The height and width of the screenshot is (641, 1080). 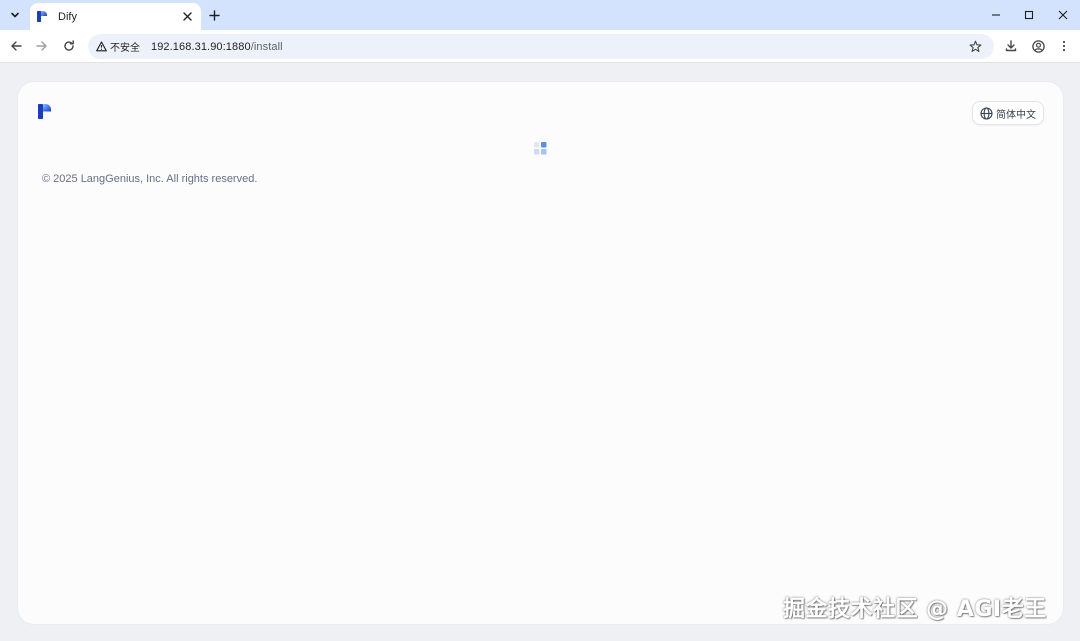 I want to click on arrow-left-icon, so click(x=16, y=46).